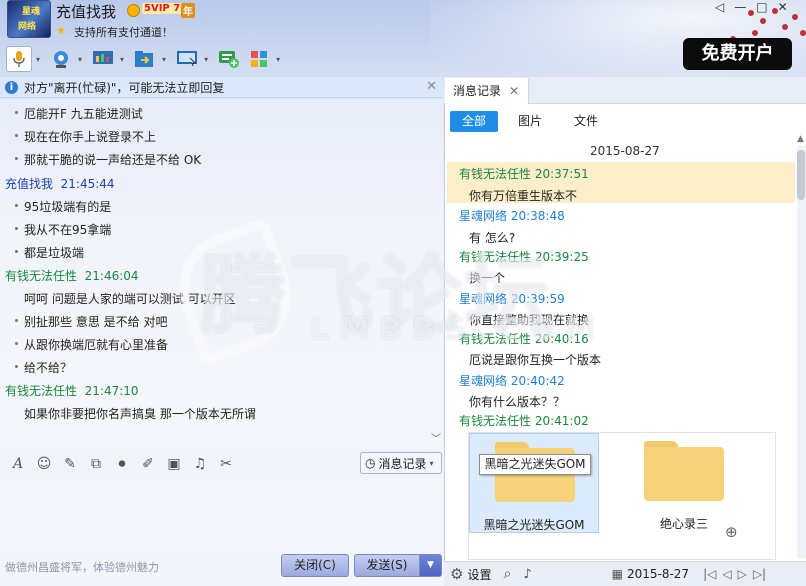 This screenshot has height=586, width=806. What do you see at coordinates (719, 7) in the screenshot?
I see `skin-button: ◁` at bounding box center [719, 7].